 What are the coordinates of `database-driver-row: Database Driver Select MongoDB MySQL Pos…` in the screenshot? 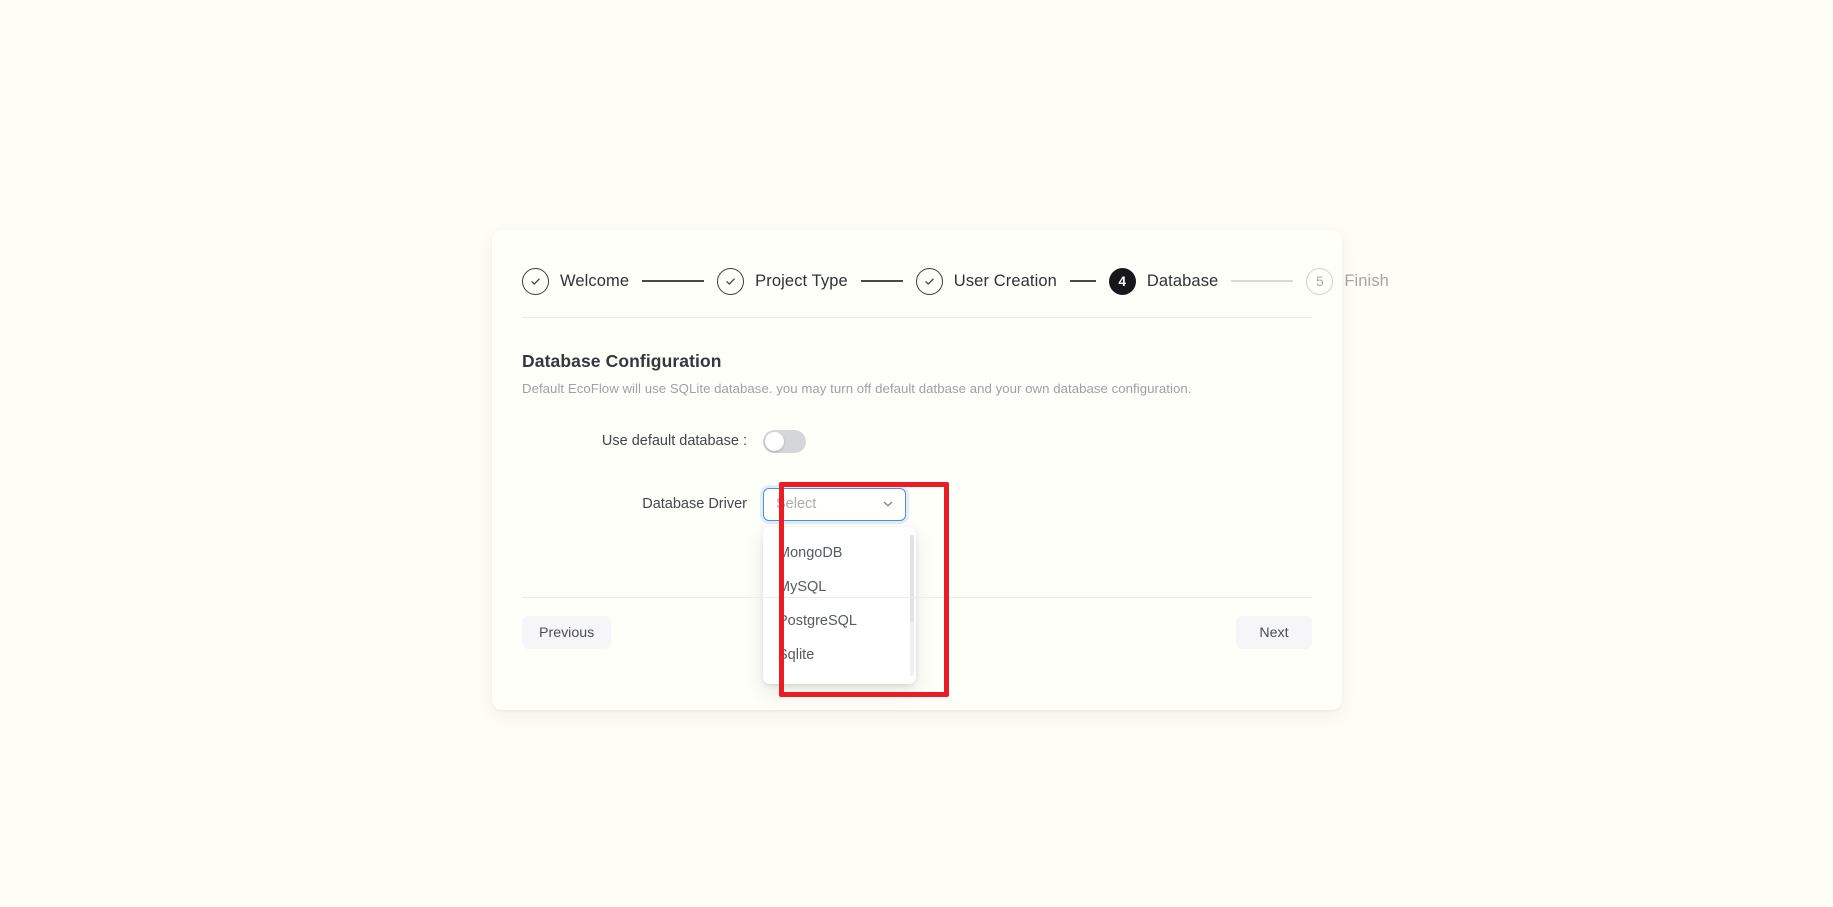 It's located at (917, 585).